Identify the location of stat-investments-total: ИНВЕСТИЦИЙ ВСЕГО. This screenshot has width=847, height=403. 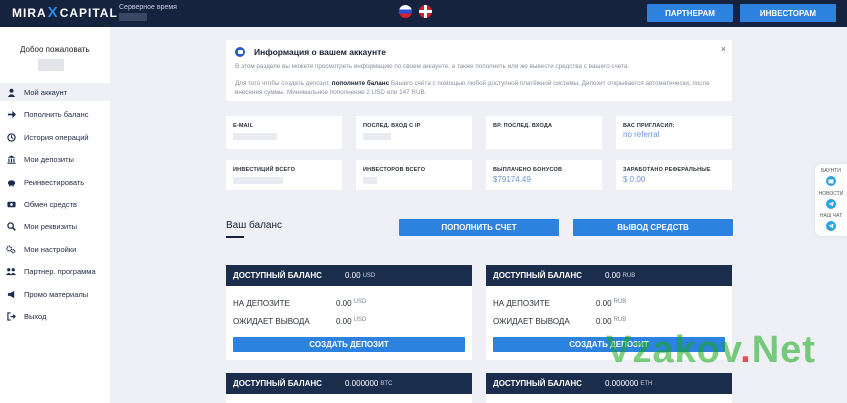
(284, 175).